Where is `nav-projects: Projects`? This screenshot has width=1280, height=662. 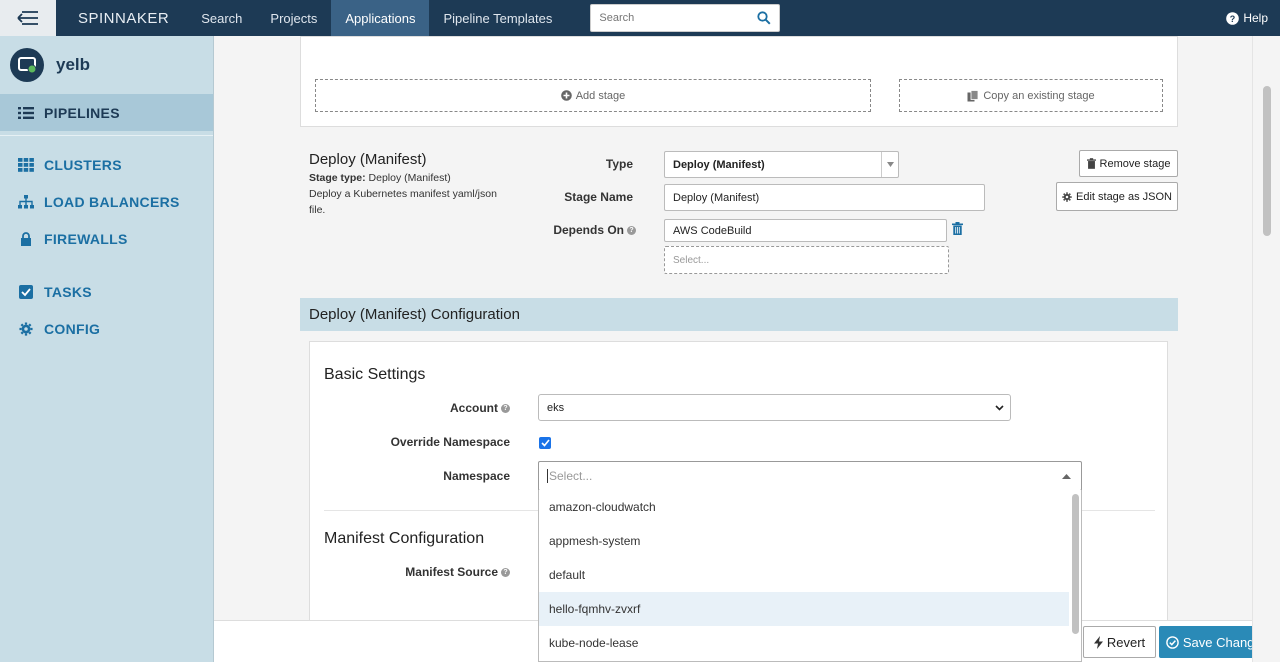
nav-projects: Projects is located at coordinates (293, 18).